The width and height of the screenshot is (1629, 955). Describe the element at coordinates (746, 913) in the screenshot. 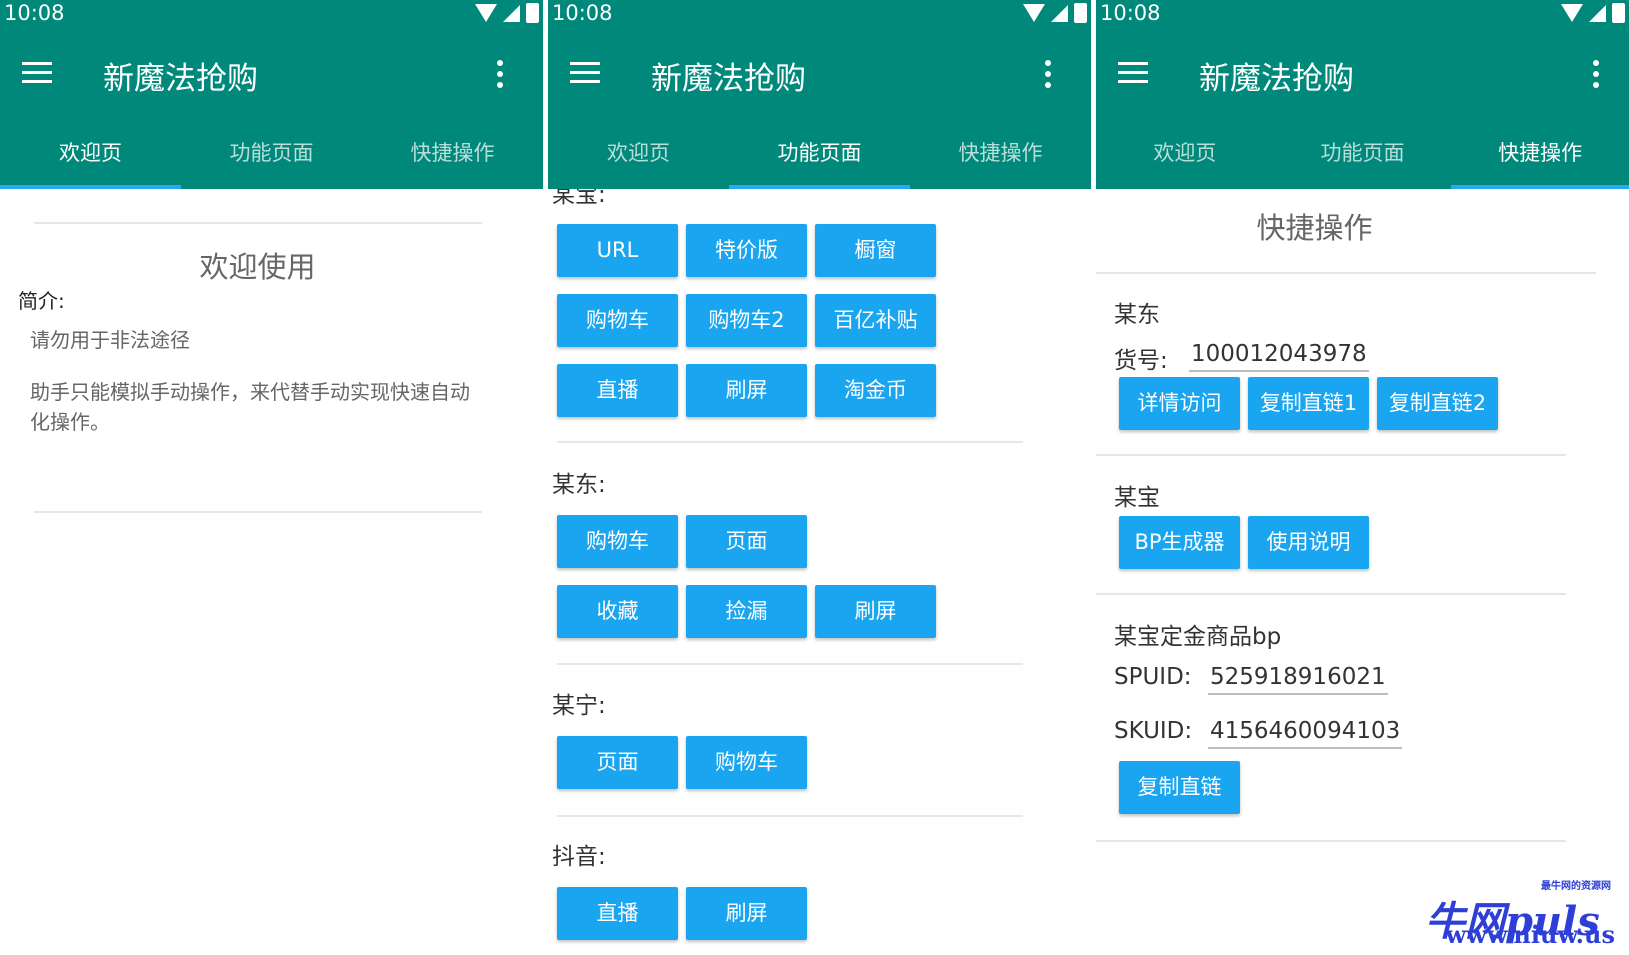

I see `douyin-refresh-button: 刷屏` at that location.